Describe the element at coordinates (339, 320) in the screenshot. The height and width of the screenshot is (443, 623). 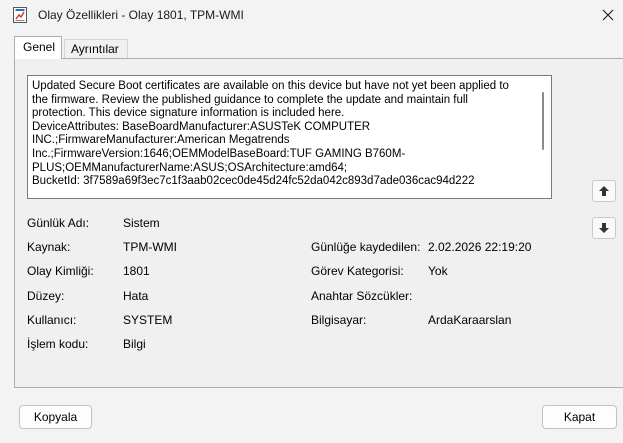
I see `computer-label: Bilgisayar:` at that location.